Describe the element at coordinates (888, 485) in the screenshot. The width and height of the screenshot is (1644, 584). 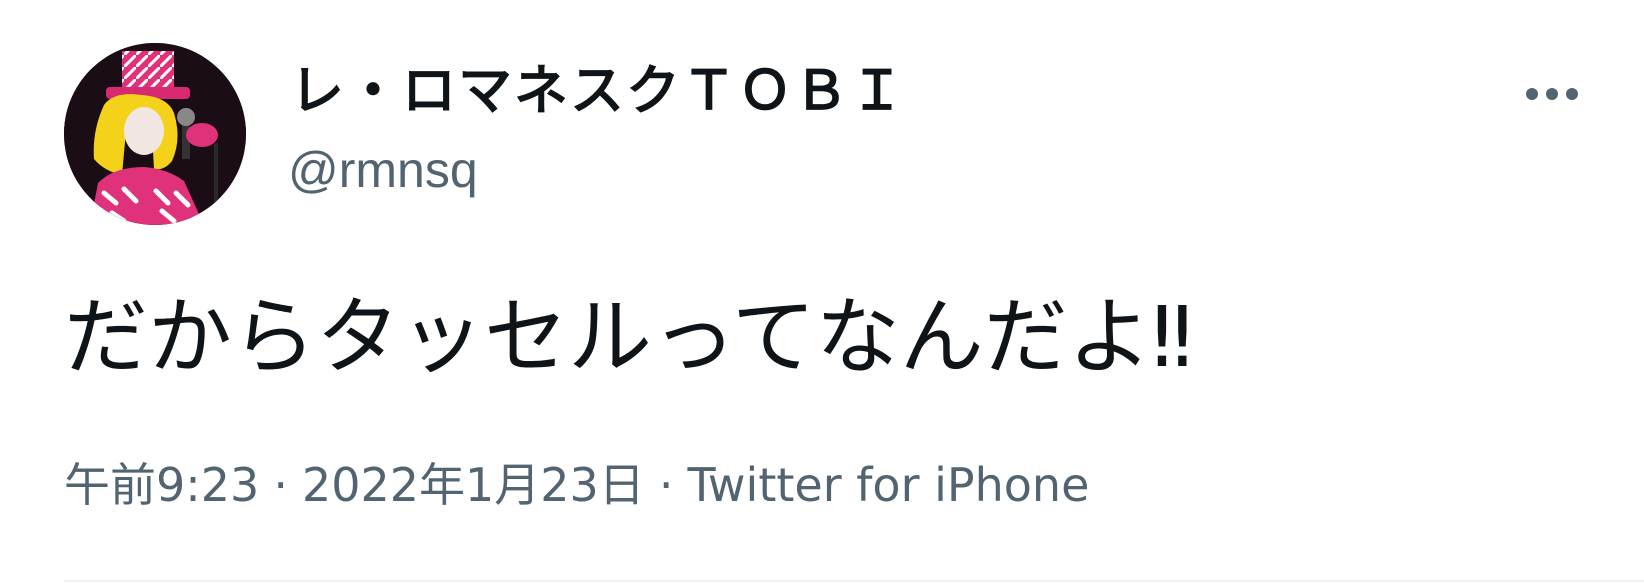
I see `tweet-source: Twitter for iPhone` at that location.